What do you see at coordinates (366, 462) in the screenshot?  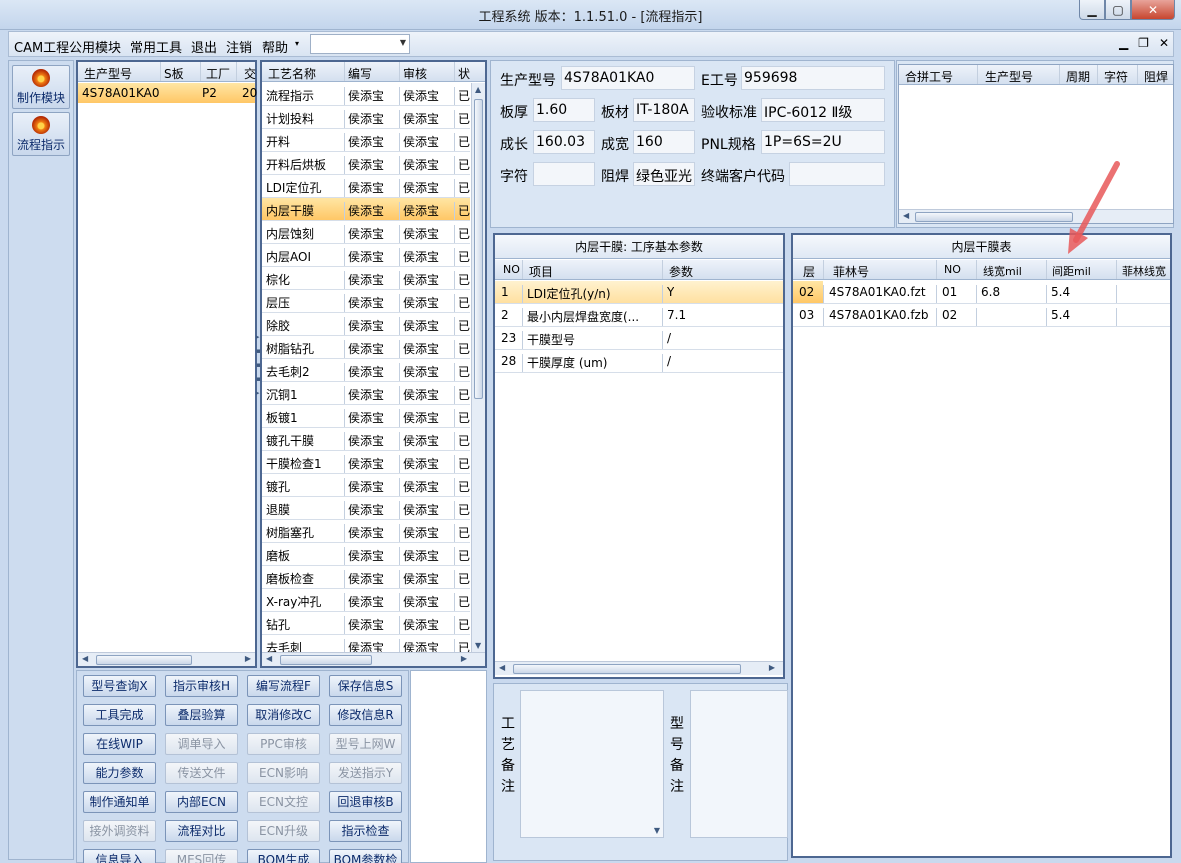 I see `table-row: 干膜检查1 侯添宝 侯添宝 已` at bounding box center [366, 462].